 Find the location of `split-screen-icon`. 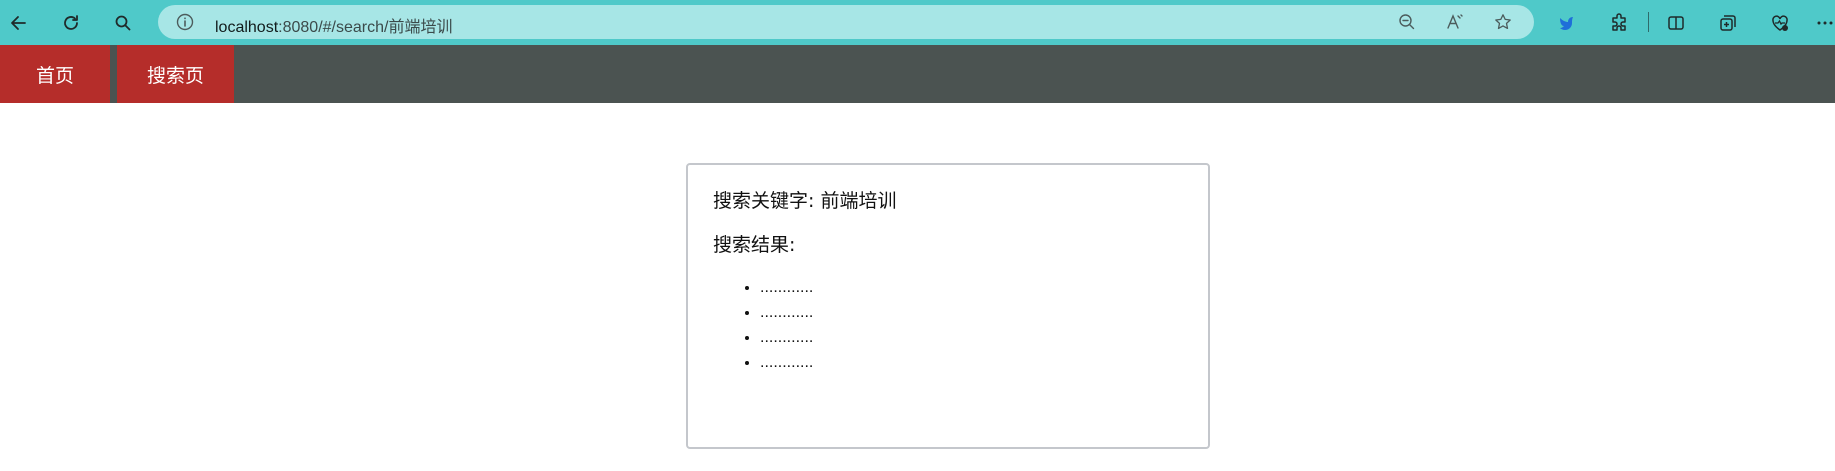

split-screen-icon is located at coordinates (1676, 23).